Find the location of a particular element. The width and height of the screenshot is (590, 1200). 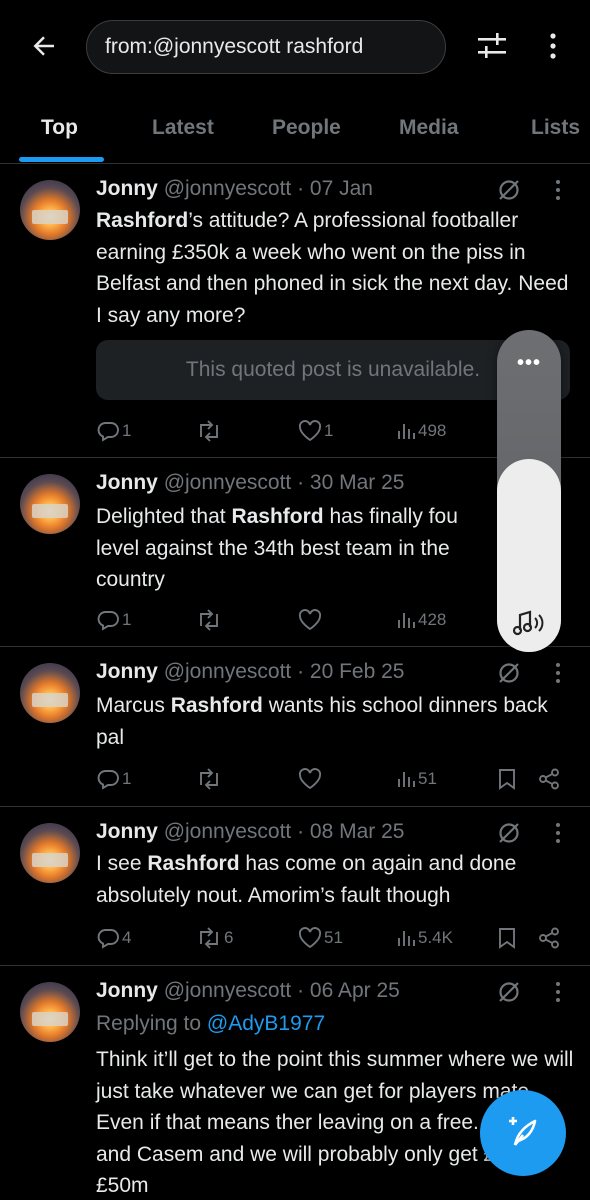

views-button: 5.4K is located at coordinates (424, 938).